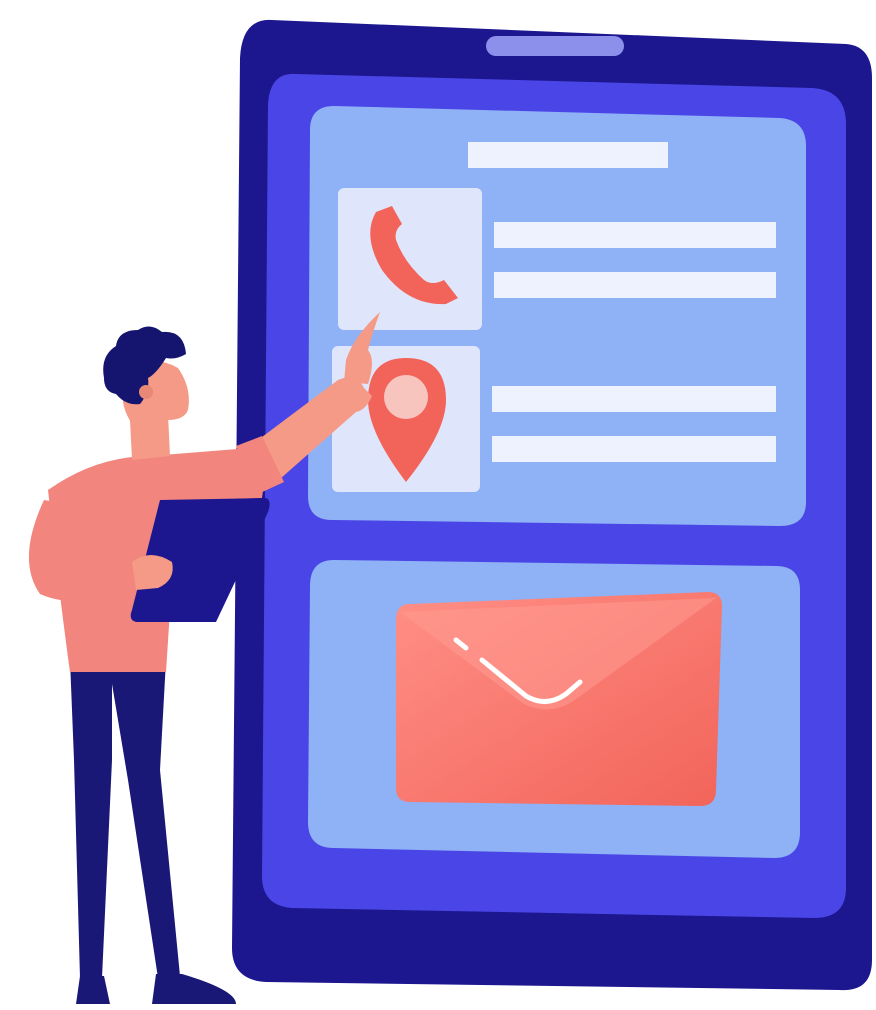 This screenshot has width=876, height=1010. I want to click on map-pin-center, so click(406, 397).